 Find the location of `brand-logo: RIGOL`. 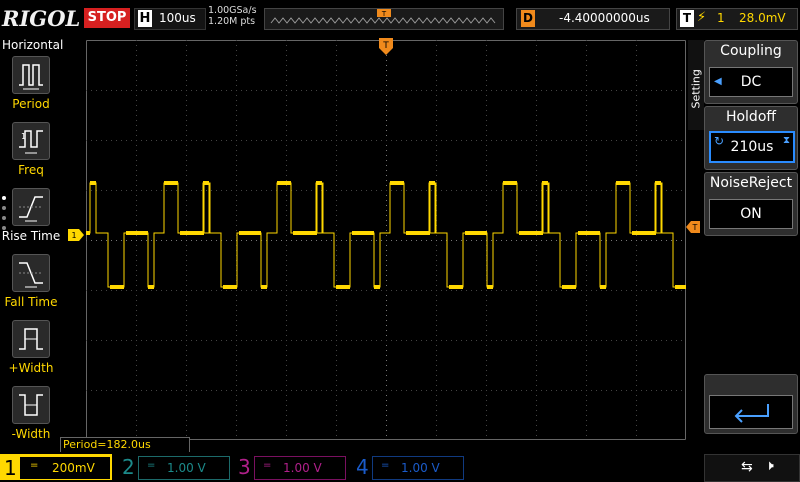

brand-logo: RIGOL is located at coordinates (41, 18).